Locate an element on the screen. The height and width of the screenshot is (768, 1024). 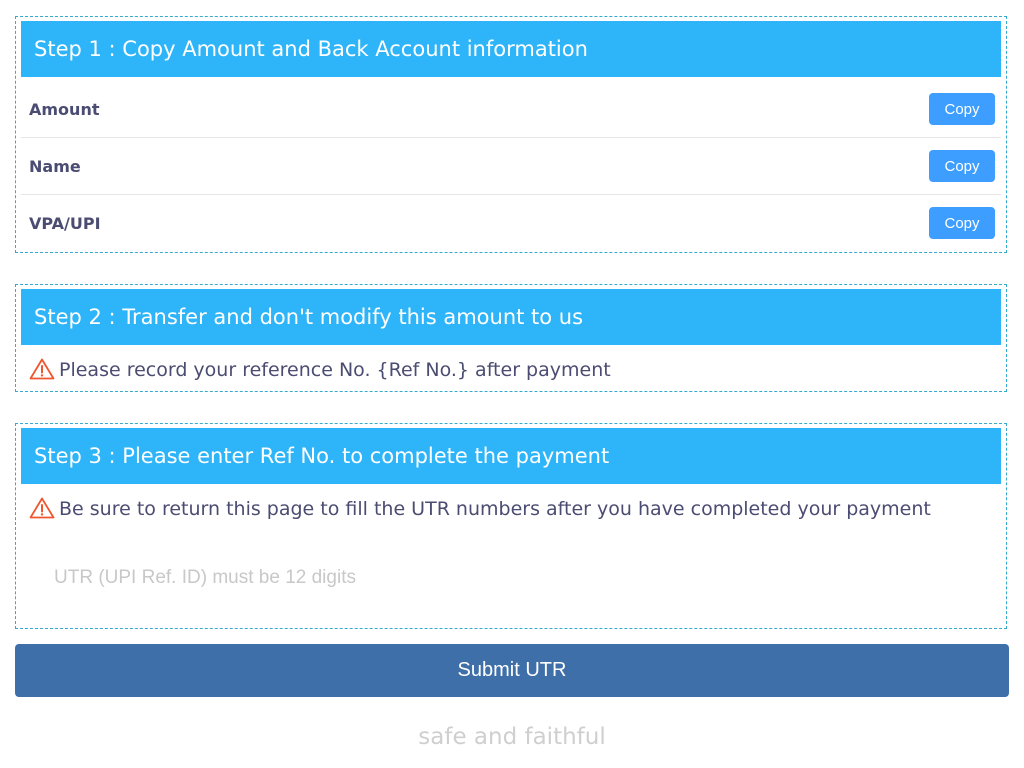
amount-label: Amount is located at coordinates (64, 109).